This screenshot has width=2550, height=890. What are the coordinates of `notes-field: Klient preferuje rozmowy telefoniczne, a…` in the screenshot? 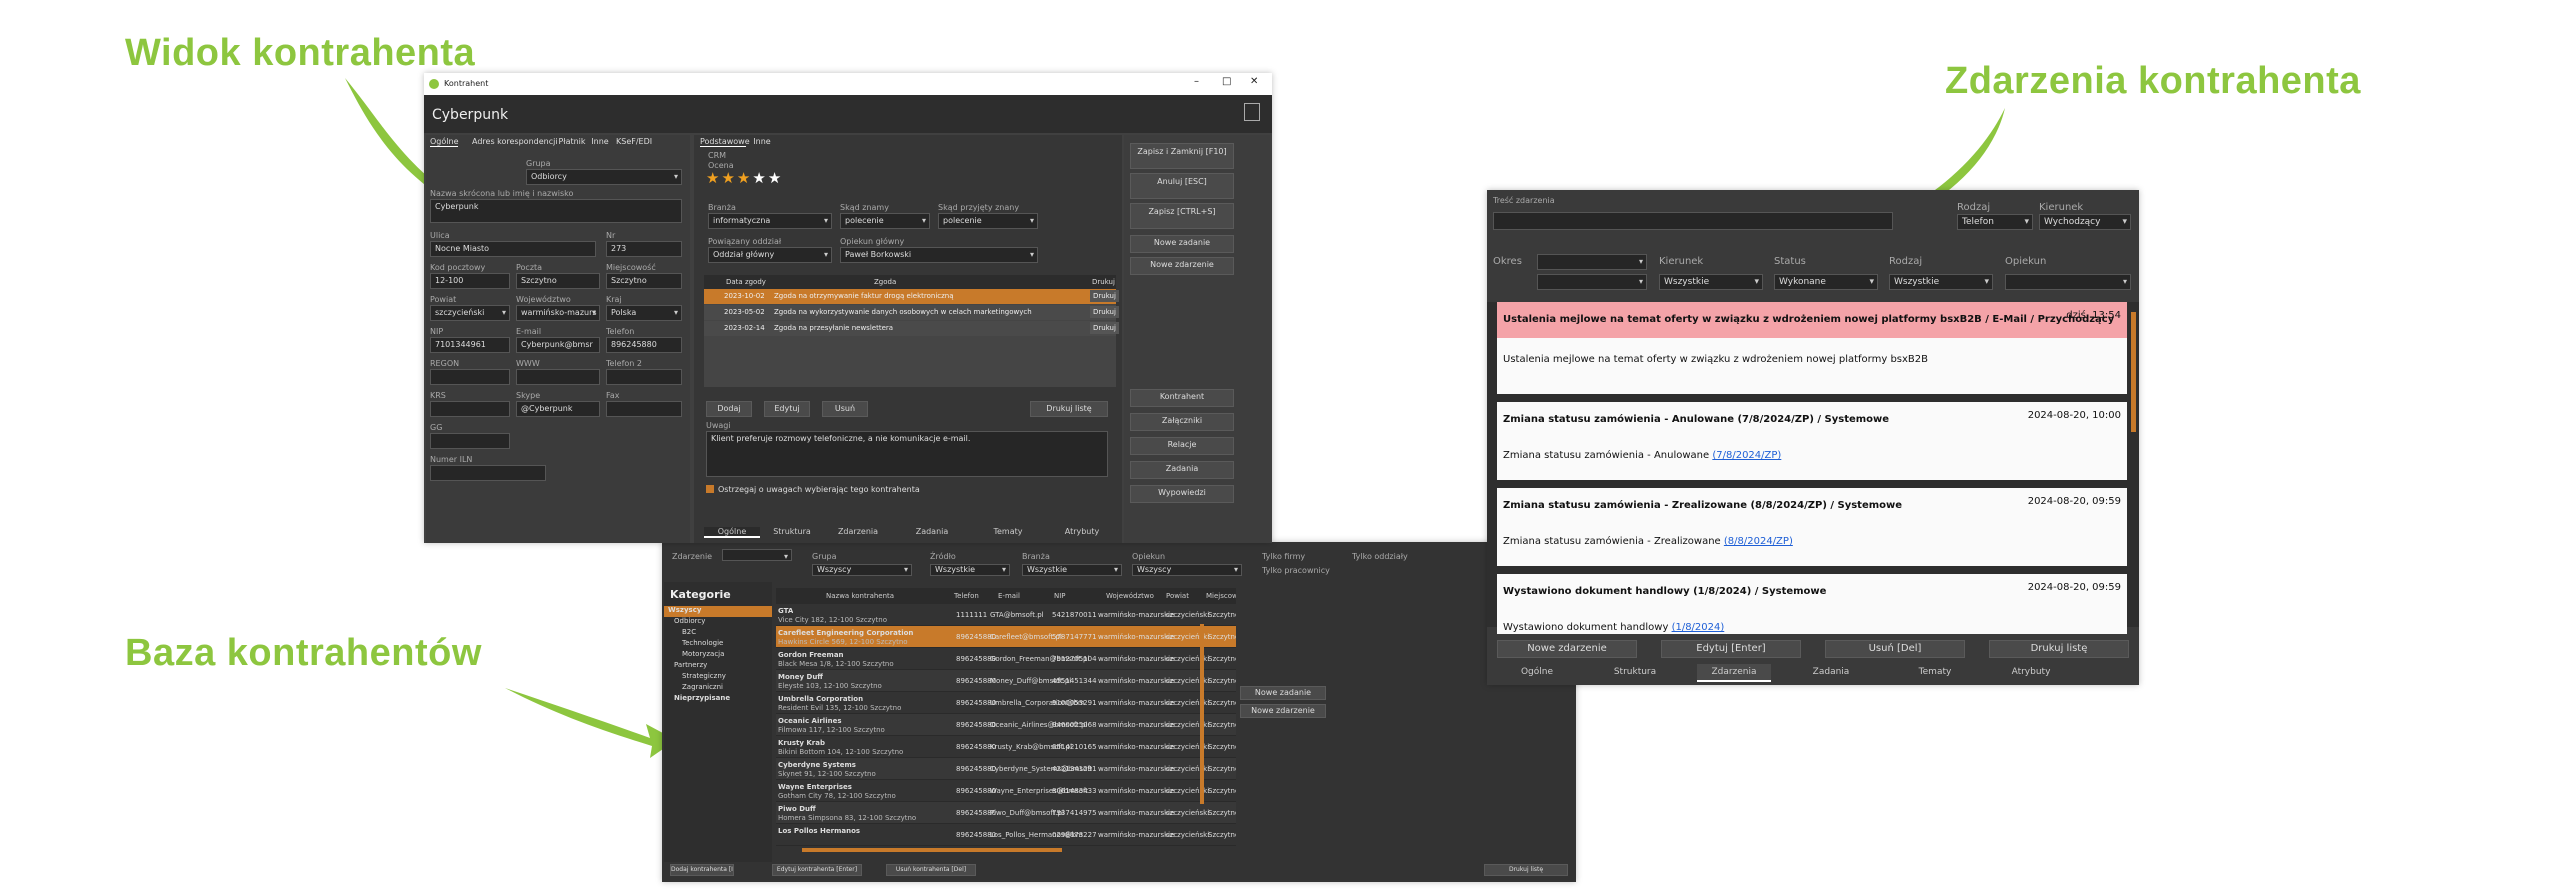 It's located at (907, 454).